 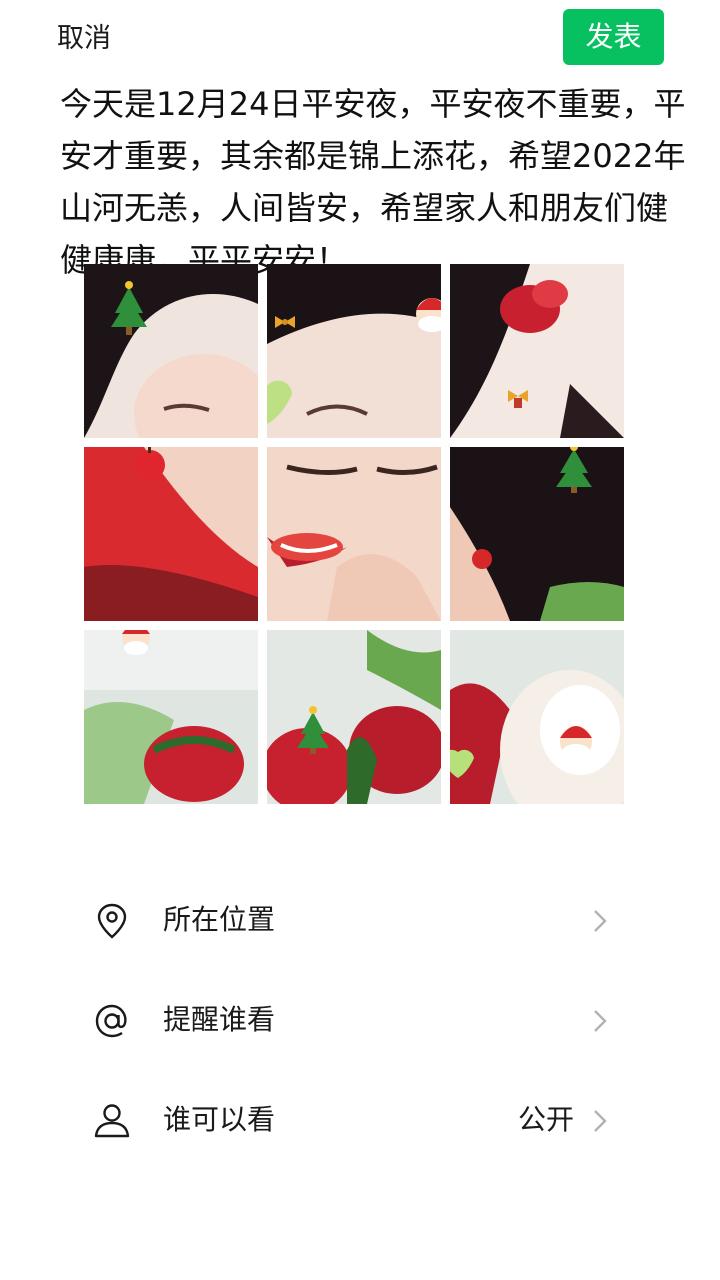 I want to click on top-bar: 取消 发表, so click(x=360, y=40).